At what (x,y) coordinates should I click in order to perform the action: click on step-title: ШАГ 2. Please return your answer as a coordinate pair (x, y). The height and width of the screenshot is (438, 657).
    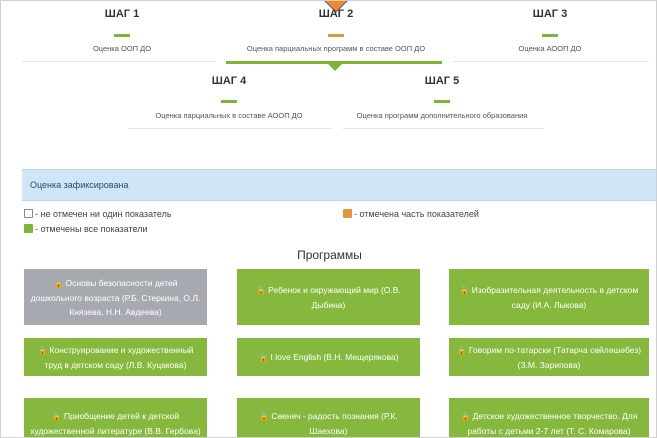
    Looking at the image, I should click on (336, 14).